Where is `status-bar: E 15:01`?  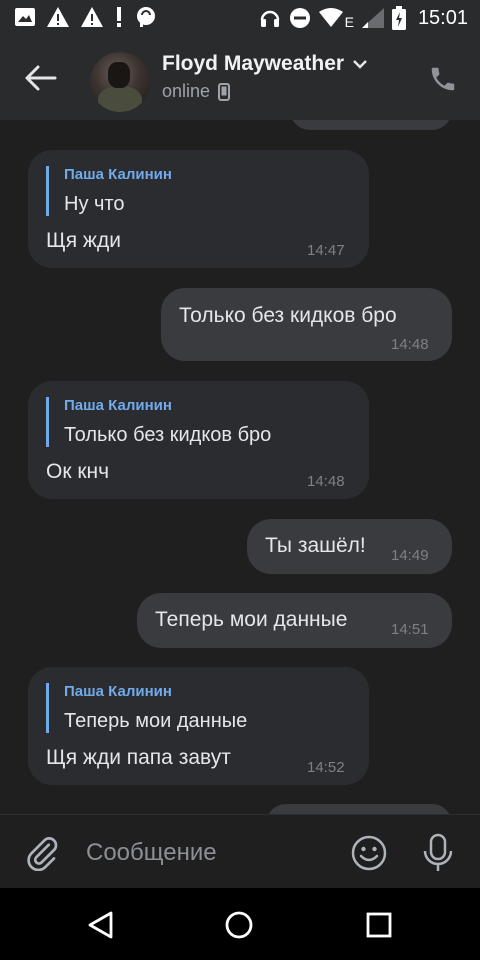 status-bar: E 15:01 is located at coordinates (240, 18).